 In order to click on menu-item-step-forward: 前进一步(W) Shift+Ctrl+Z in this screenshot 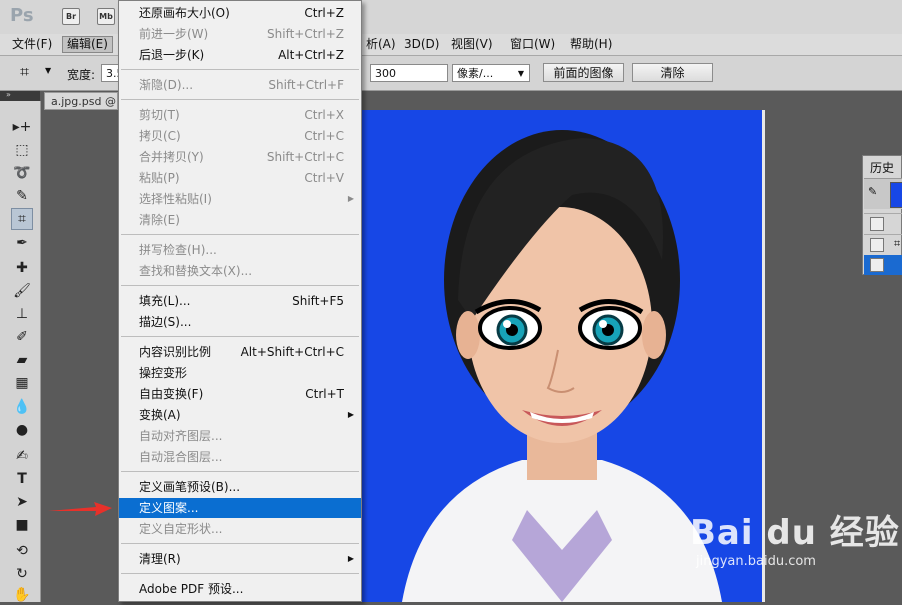, I will do `click(240, 34)`.